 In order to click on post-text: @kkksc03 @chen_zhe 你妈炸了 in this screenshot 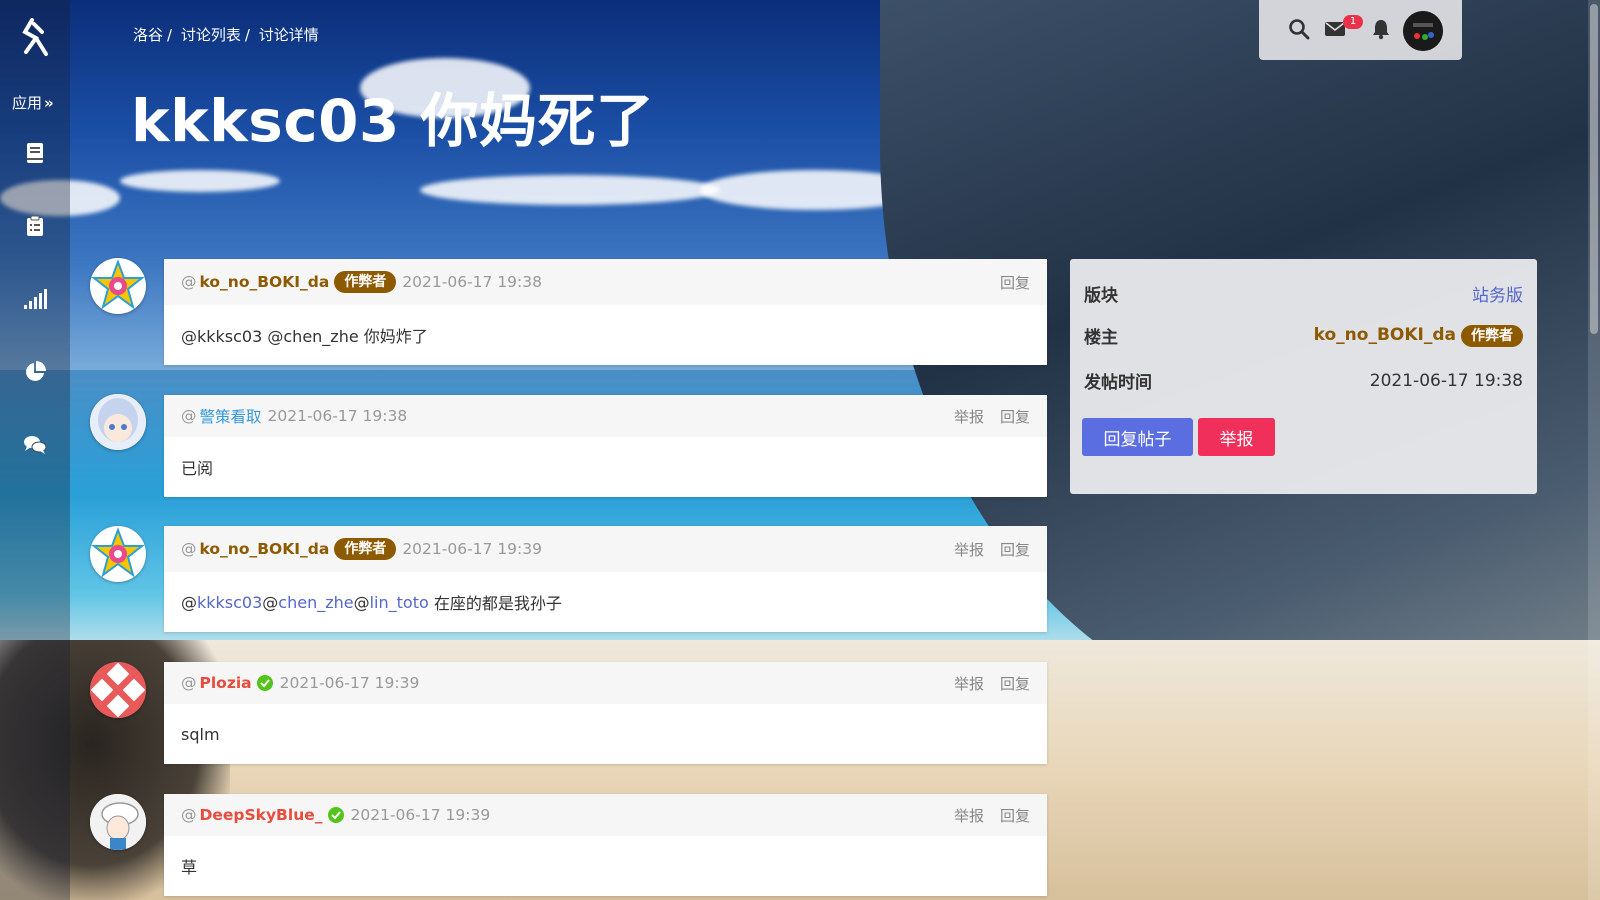, I will do `click(304, 336)`.